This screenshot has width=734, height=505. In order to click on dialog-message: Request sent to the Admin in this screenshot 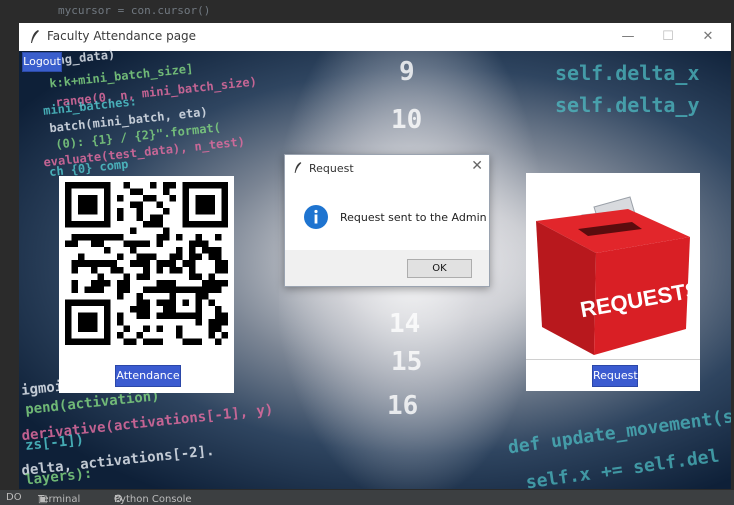, I will do `click(413, 217)`.